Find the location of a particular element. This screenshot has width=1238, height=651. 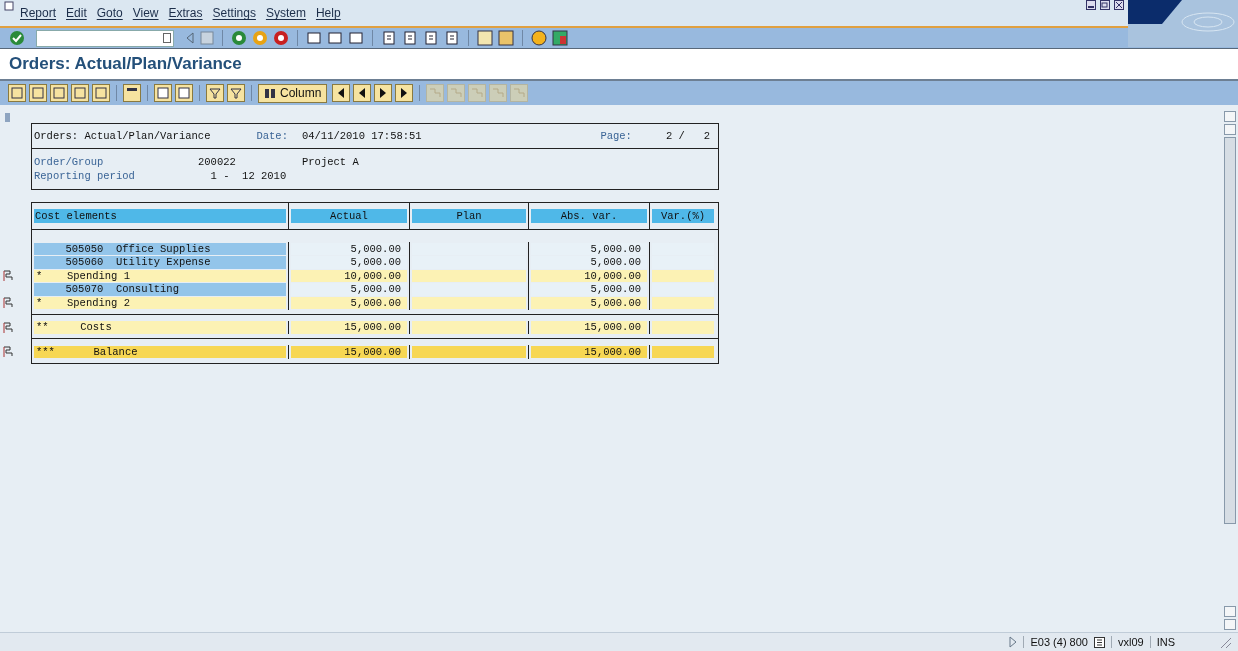

minimize-icon is located at coordinates (1091, 5).